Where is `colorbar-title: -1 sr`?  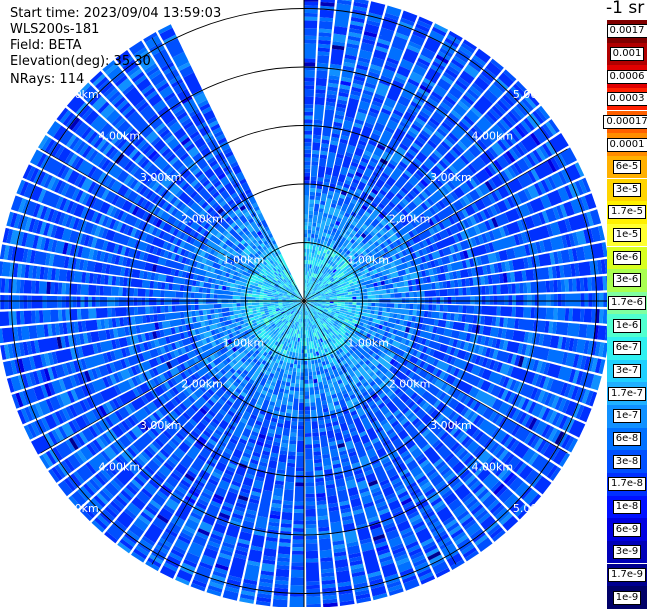 colorbar-title: -1 sr is located at coordinates (625, 9).